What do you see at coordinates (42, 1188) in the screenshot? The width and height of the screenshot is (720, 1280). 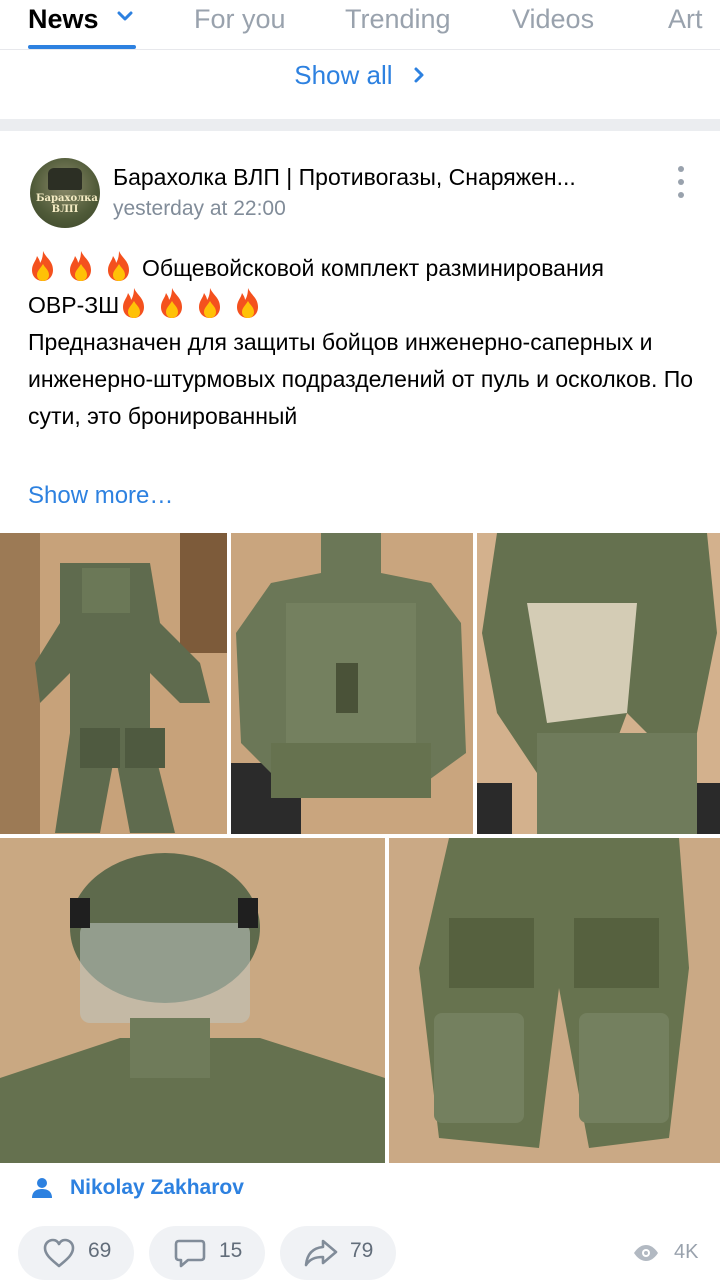 I see `person-icon` at bounding box center [42, 1188].